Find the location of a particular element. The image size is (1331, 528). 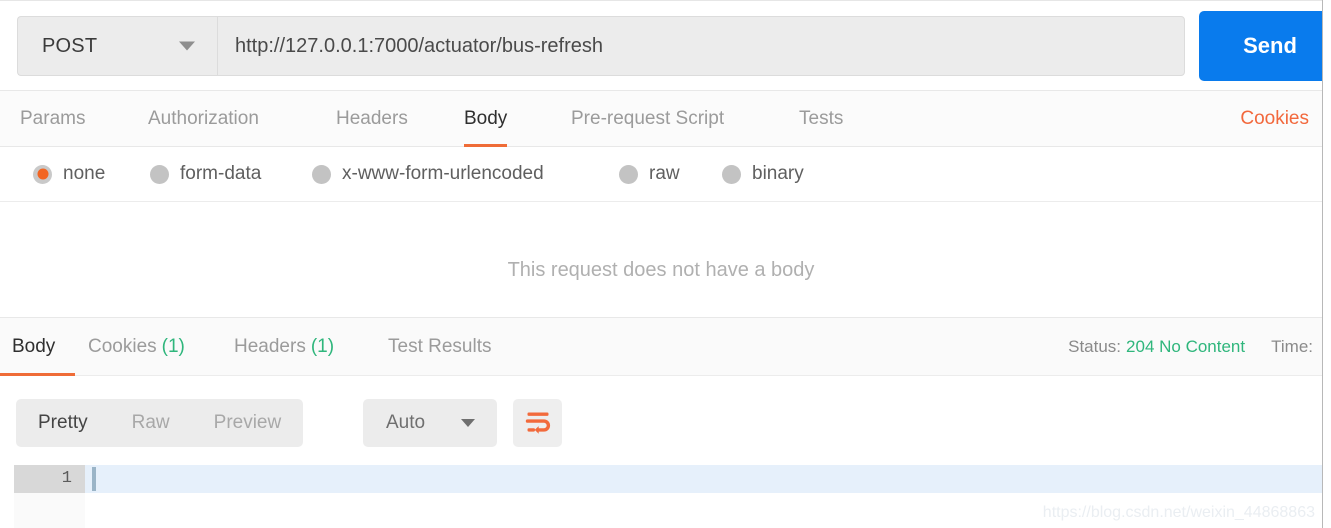

editor-line-number: 1 is located at coordinates (66, 478).